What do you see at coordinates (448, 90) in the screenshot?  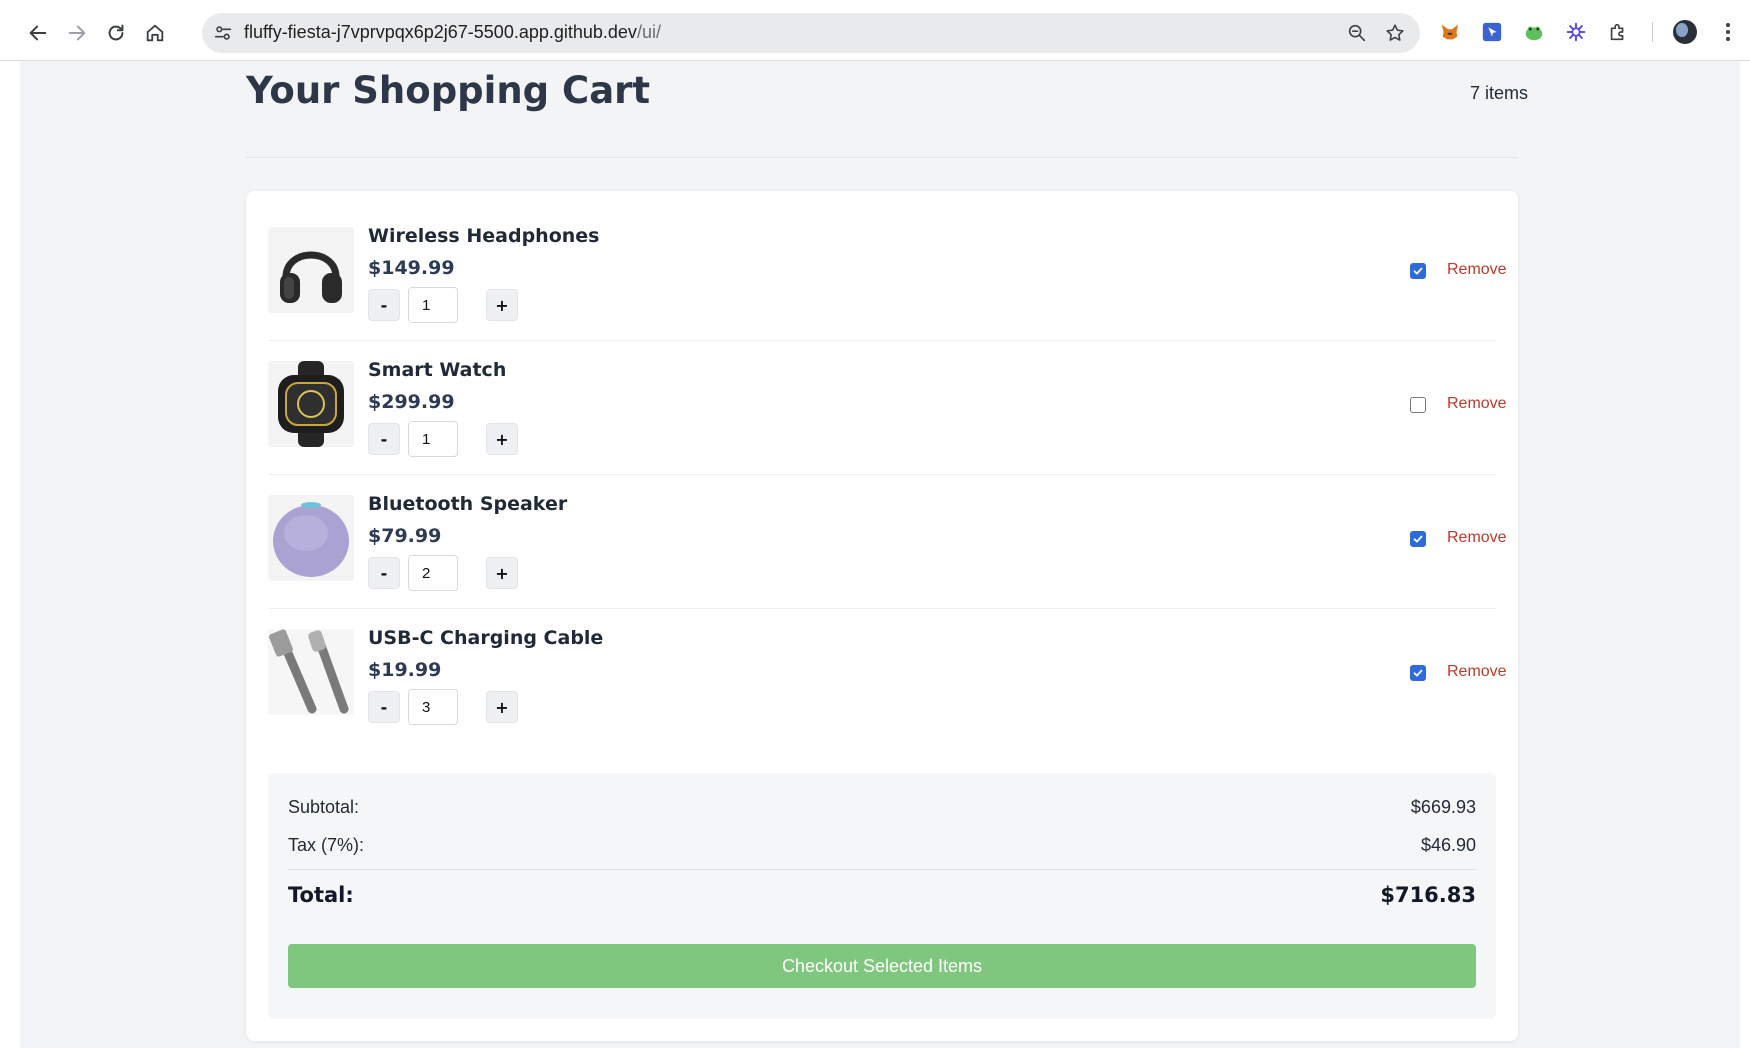 I see `page-title: Your Shopping Cart` at bounding box center [448, 90].